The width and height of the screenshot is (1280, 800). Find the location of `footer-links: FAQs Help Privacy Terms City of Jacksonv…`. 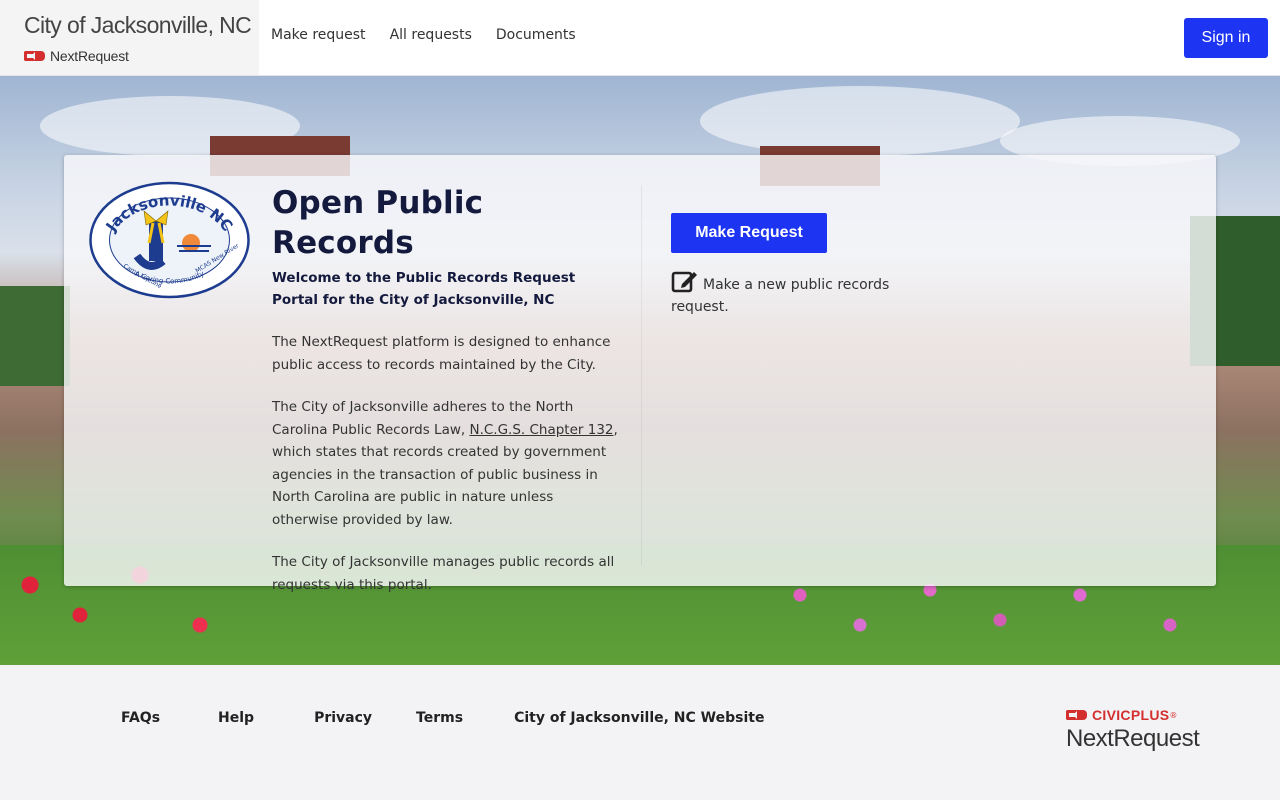

footer-links: FAQs Help Privacy Terms City of Jacksonv… is located at coordinates (442, 718).